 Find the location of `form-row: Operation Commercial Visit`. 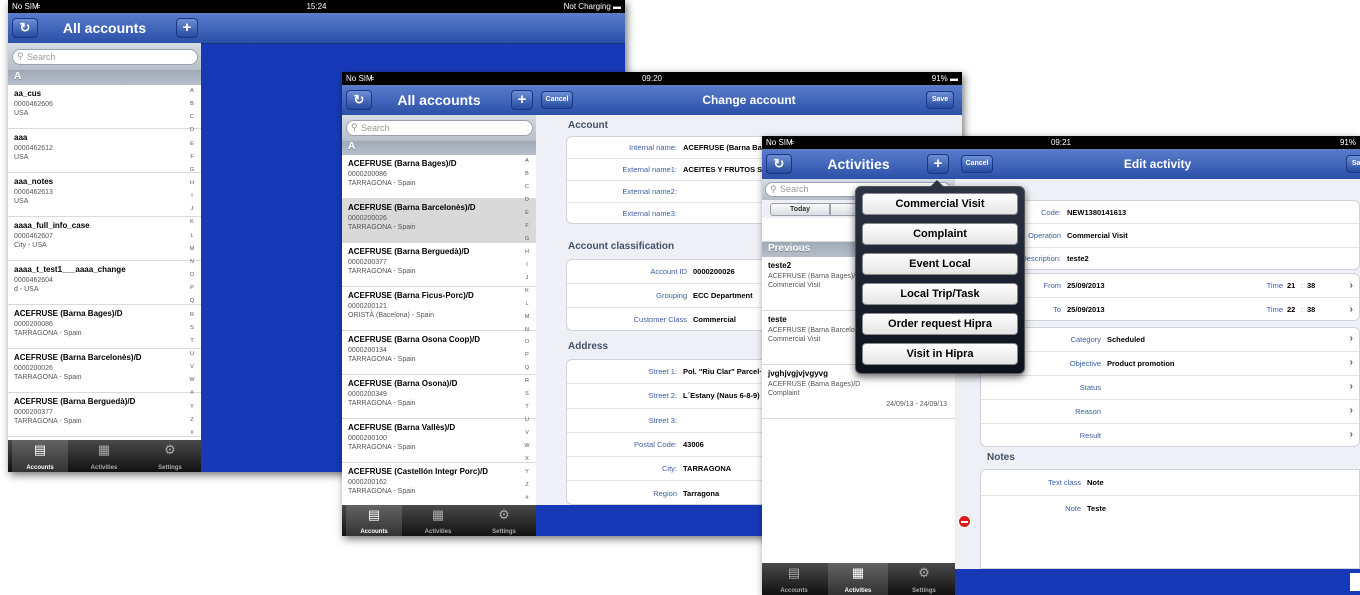

form-row: Operation Commercial Visit is located at coordinates (1170, 236).